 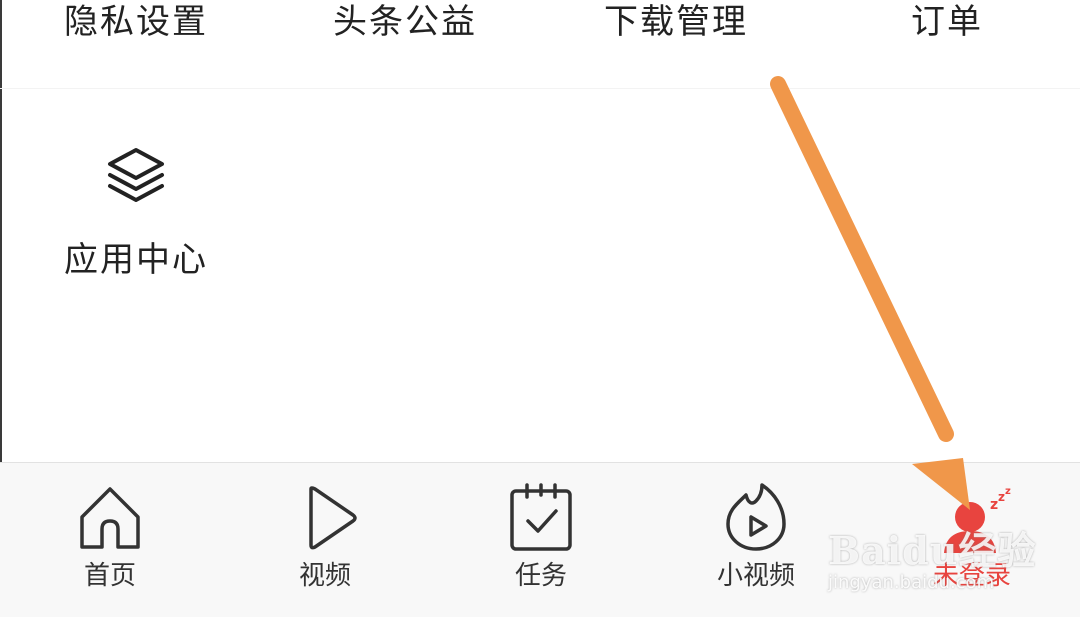 I want to click on sleeping-user-icon: z z z, so click(x=977, y=519).